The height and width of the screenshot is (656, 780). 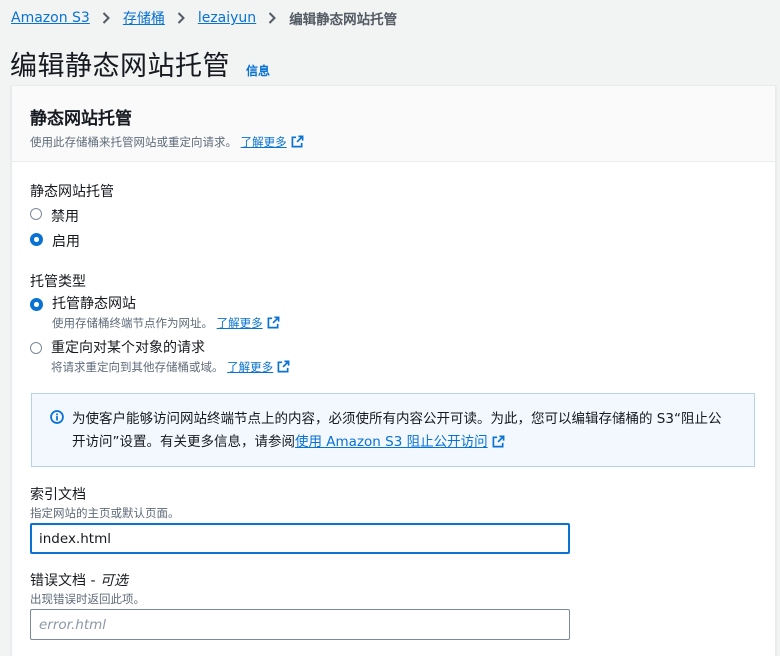 I want to click on radio-host-static-label: 托管静态网站, so click(x=94, y=304).